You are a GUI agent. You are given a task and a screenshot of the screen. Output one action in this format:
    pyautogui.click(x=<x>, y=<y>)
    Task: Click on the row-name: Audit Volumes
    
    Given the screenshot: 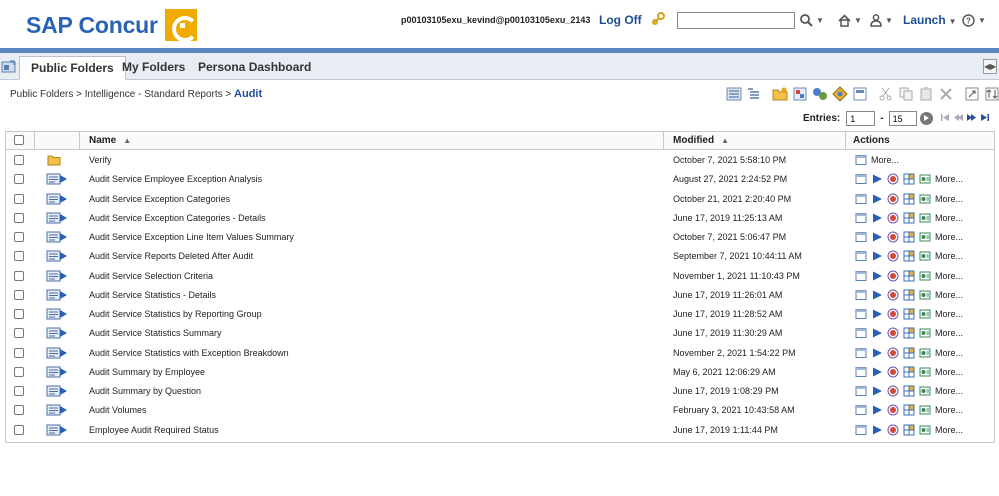 What is the action you would take?
    pyautogui.click(x=118, y=410)
    